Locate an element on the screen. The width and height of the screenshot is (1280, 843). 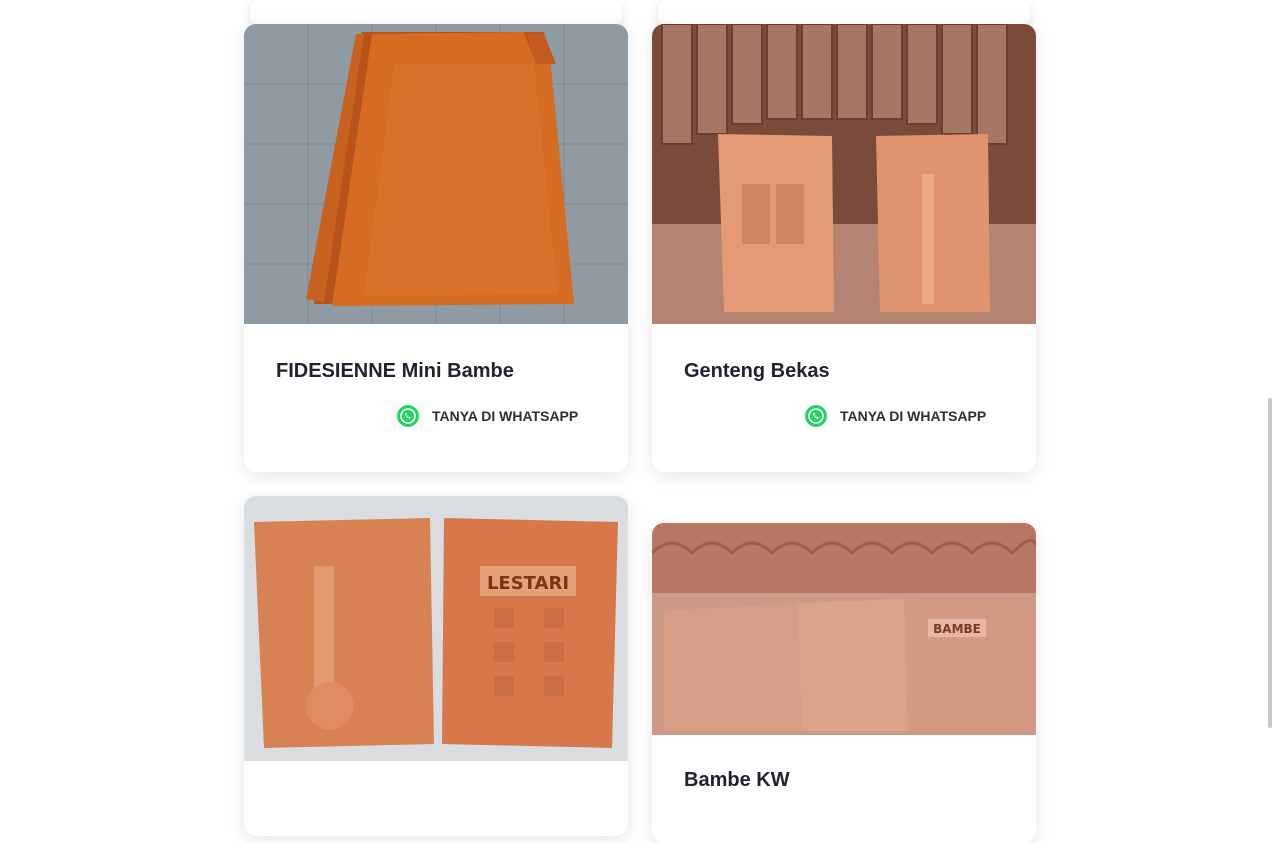
page-scrollbar is located at coordinates (1270, 563).